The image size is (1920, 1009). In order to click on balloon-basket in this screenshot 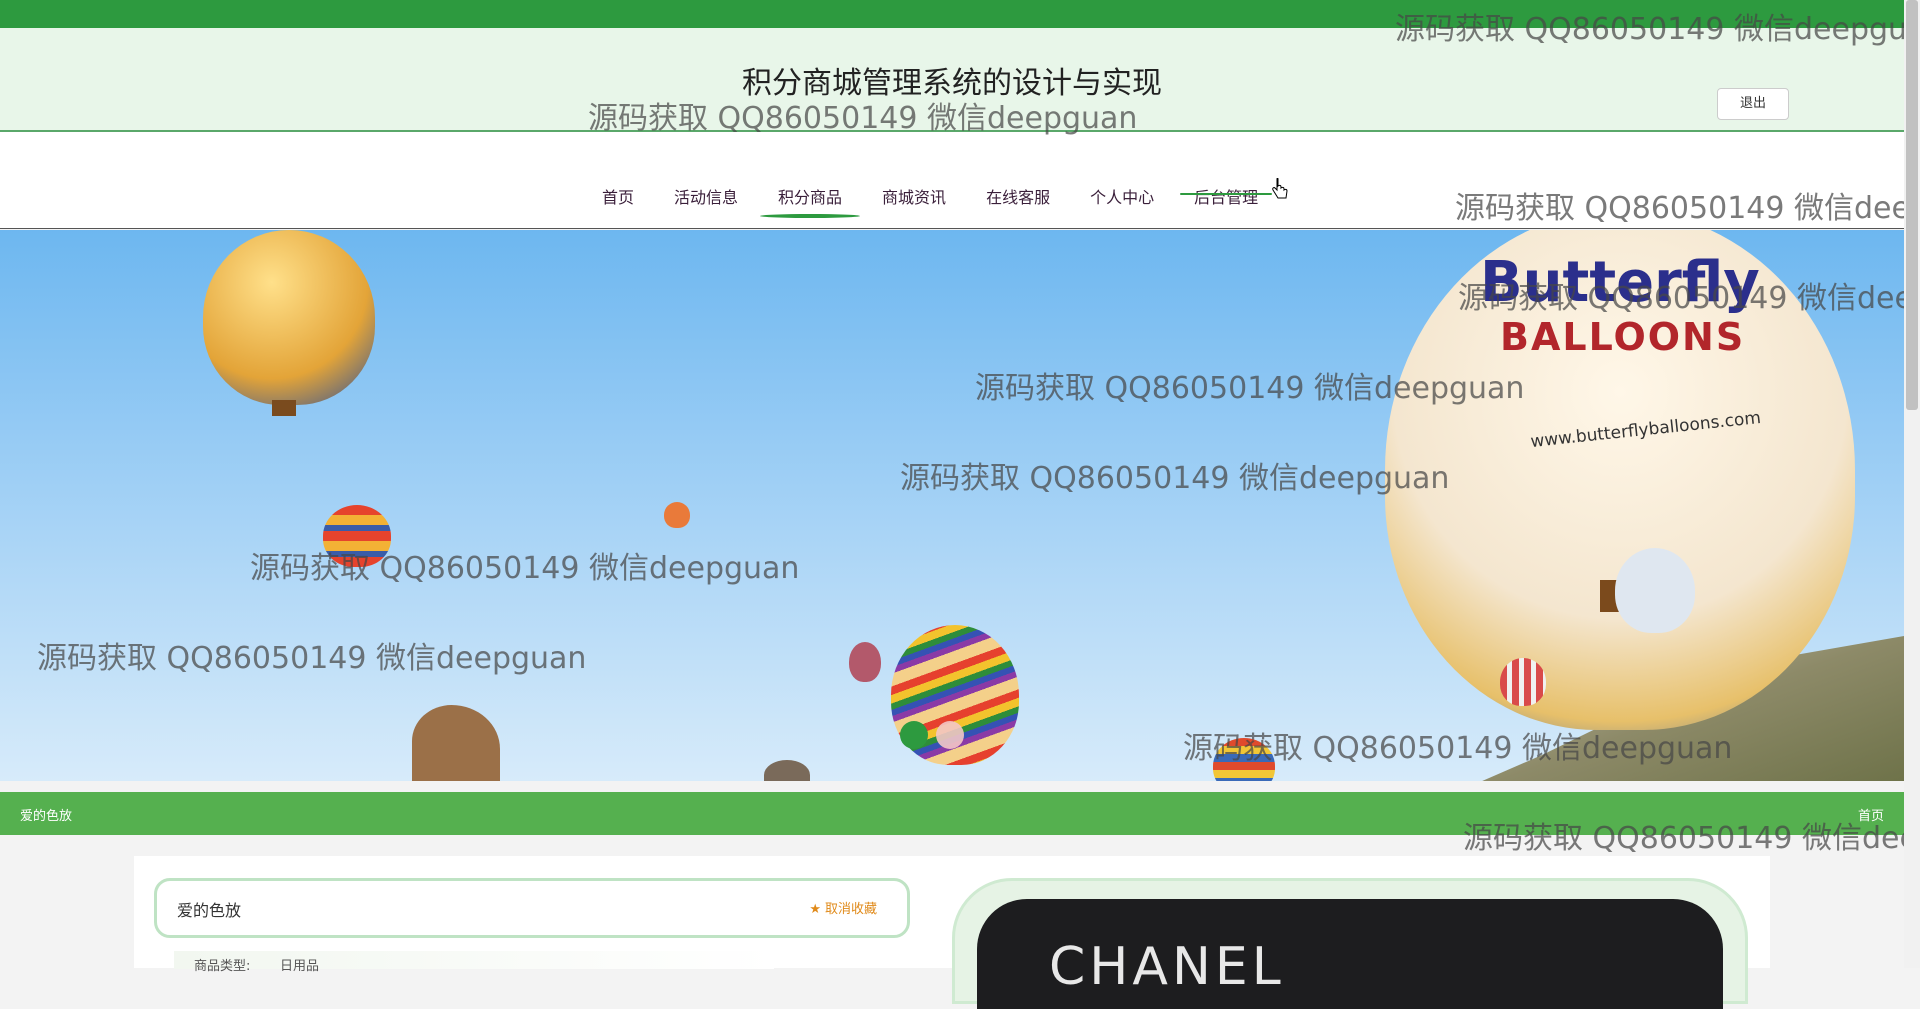, I will do `click(284, 408)`.